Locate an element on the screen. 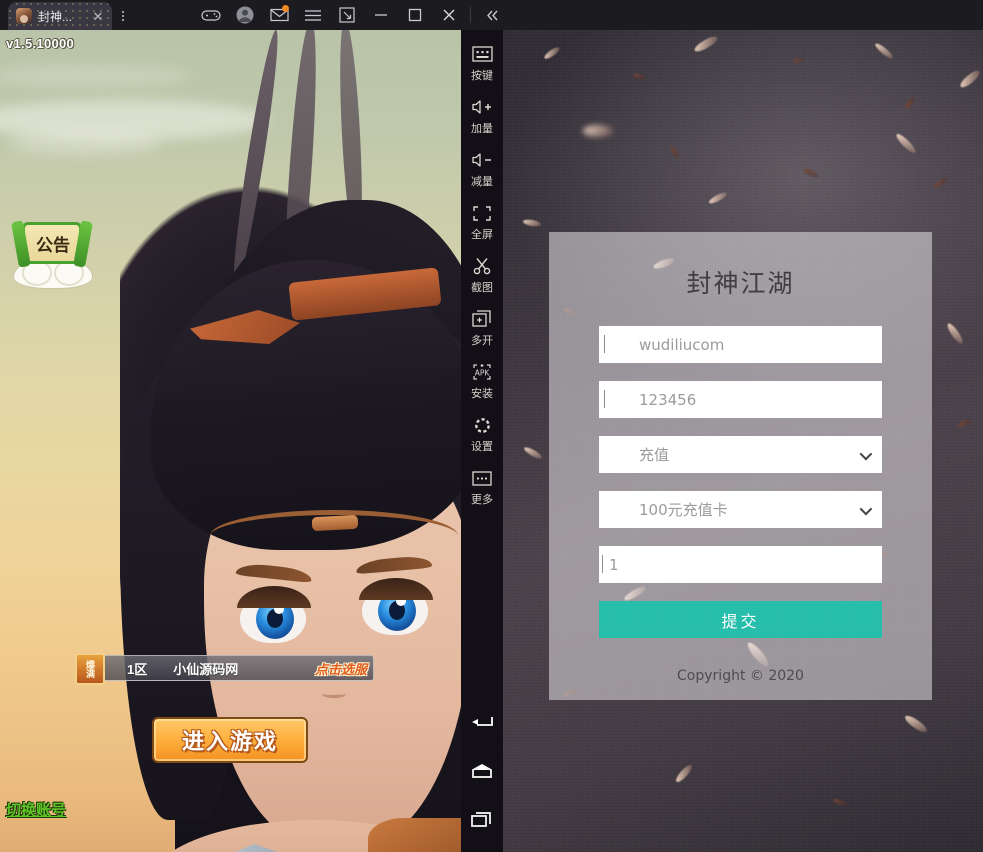 This screenshot has height=852, width=983. character-nose is located at coordinates (334, 694).